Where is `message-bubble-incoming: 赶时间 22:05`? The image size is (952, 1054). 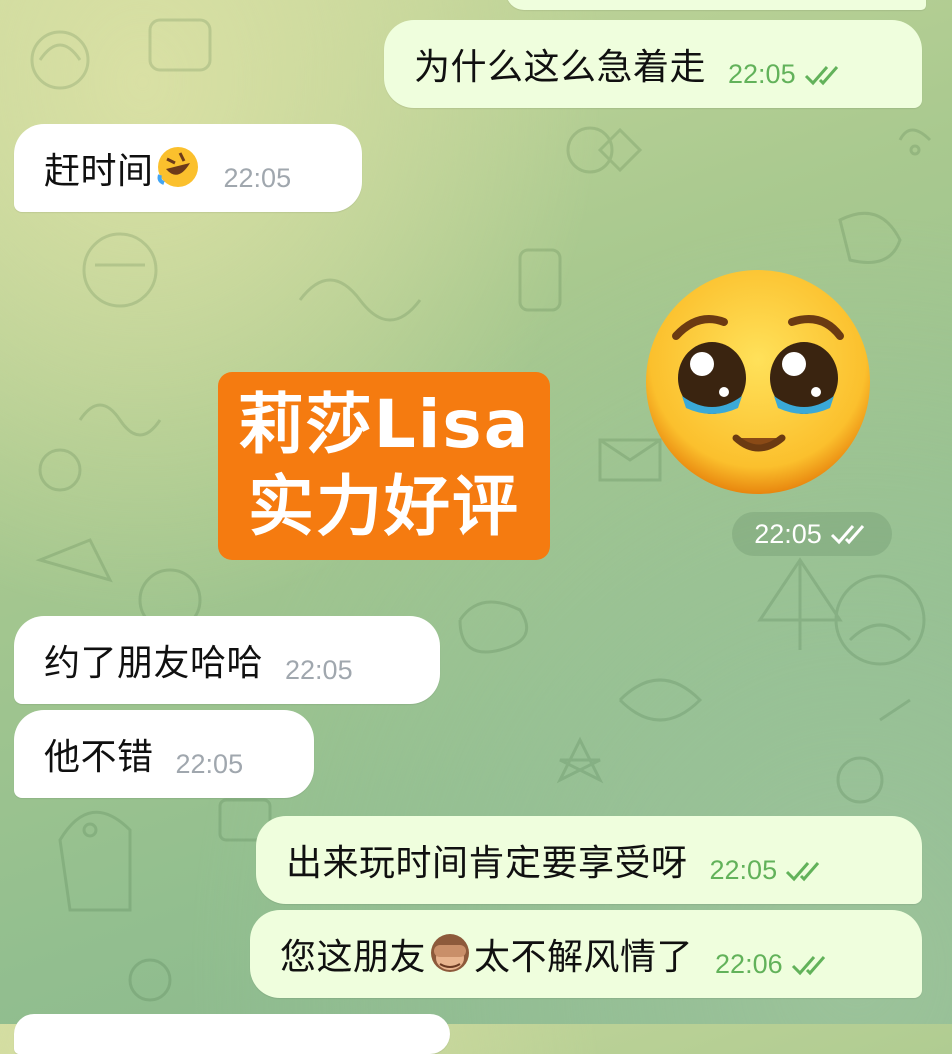
message-bubble-incoming: 赶时间 22:05 is located at coordinates (188, 168).